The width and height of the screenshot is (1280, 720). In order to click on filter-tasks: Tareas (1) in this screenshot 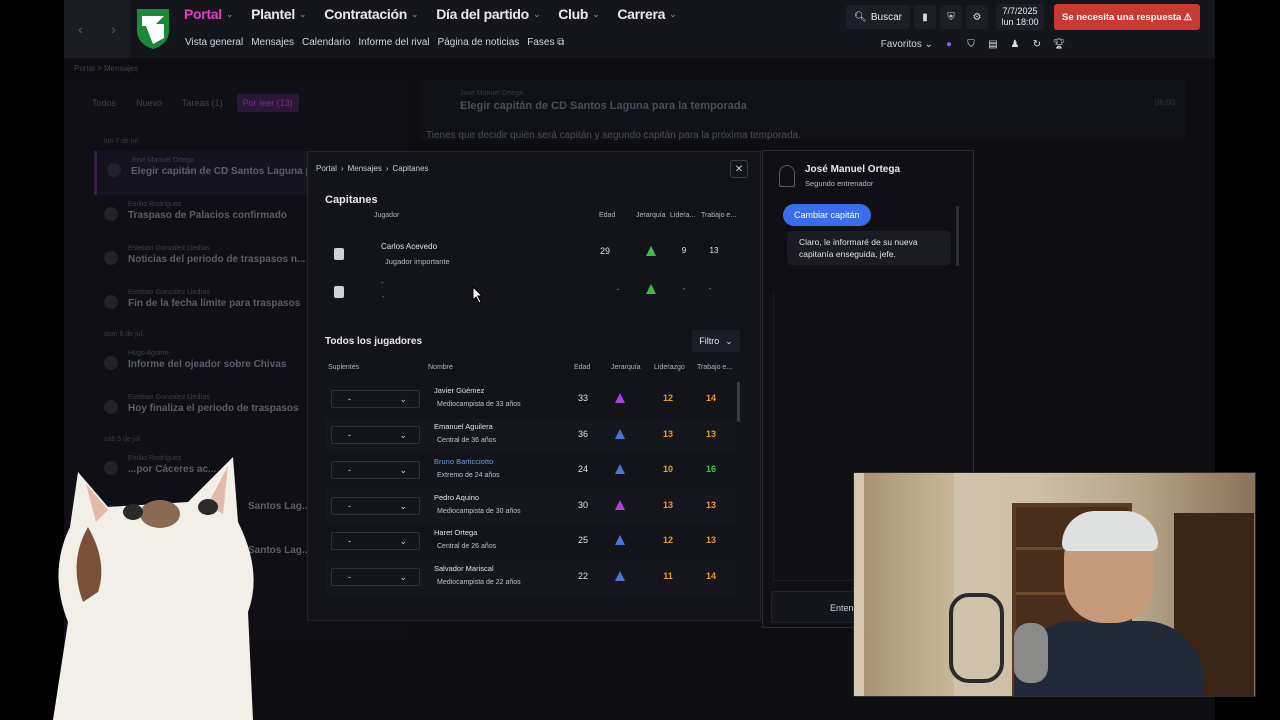, I will do `click(202, 103)`.